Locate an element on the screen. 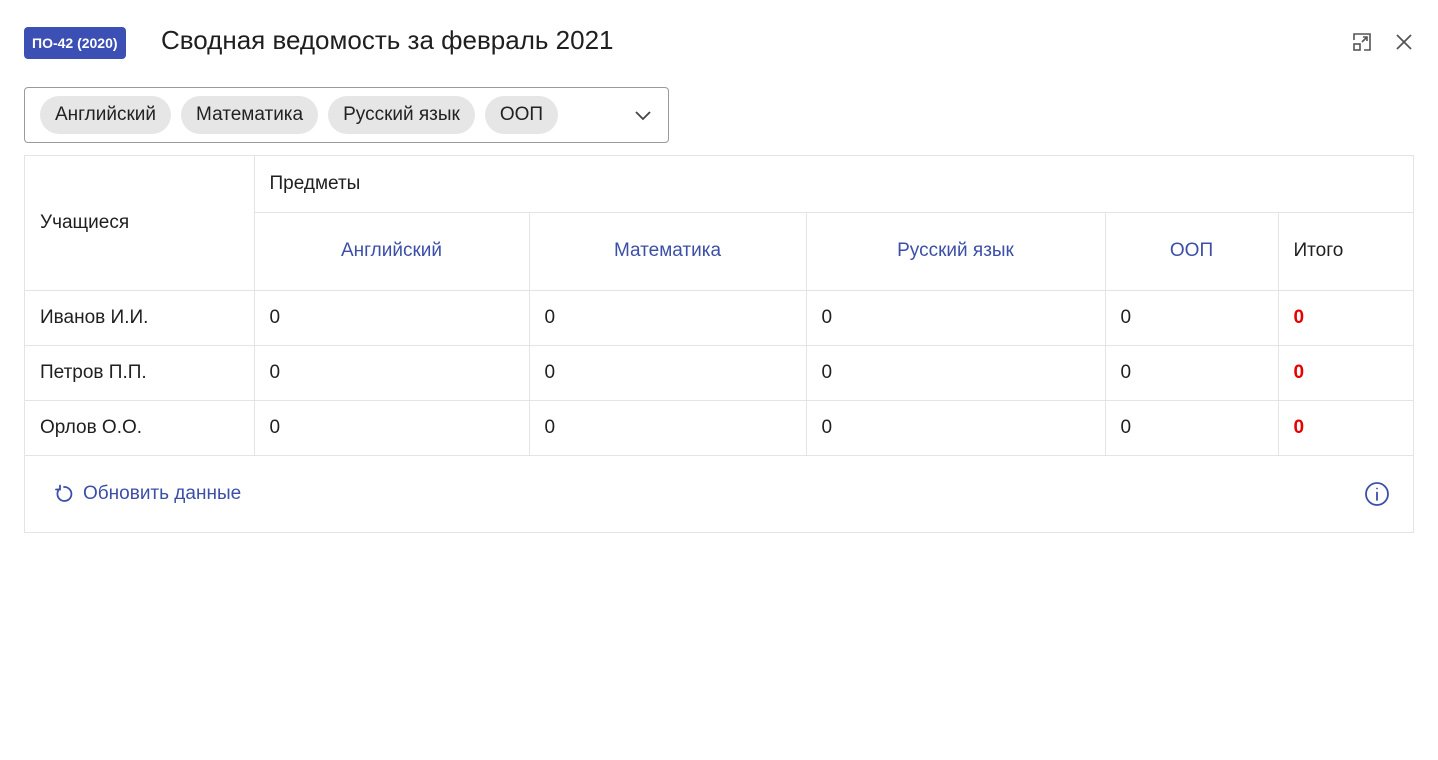 This screenshot has width=1438, height=760. column-header-total: Итого is located at coordinates (1346, 251).